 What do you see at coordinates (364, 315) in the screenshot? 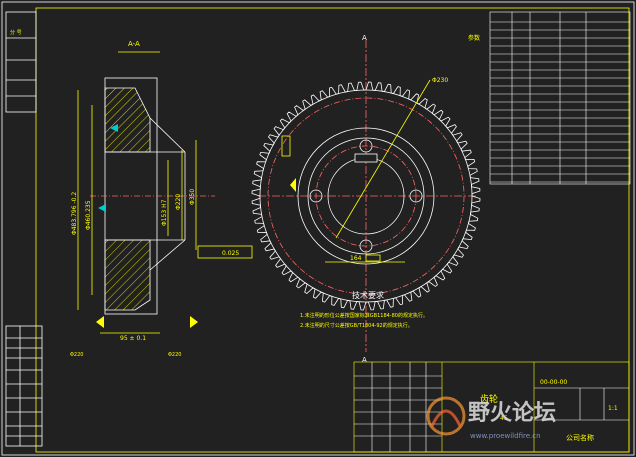
I see `tech-req-1: 1.未注明的形位公差按国家标准GB1184-80的规定执行。` at bounding box center [364, 315].